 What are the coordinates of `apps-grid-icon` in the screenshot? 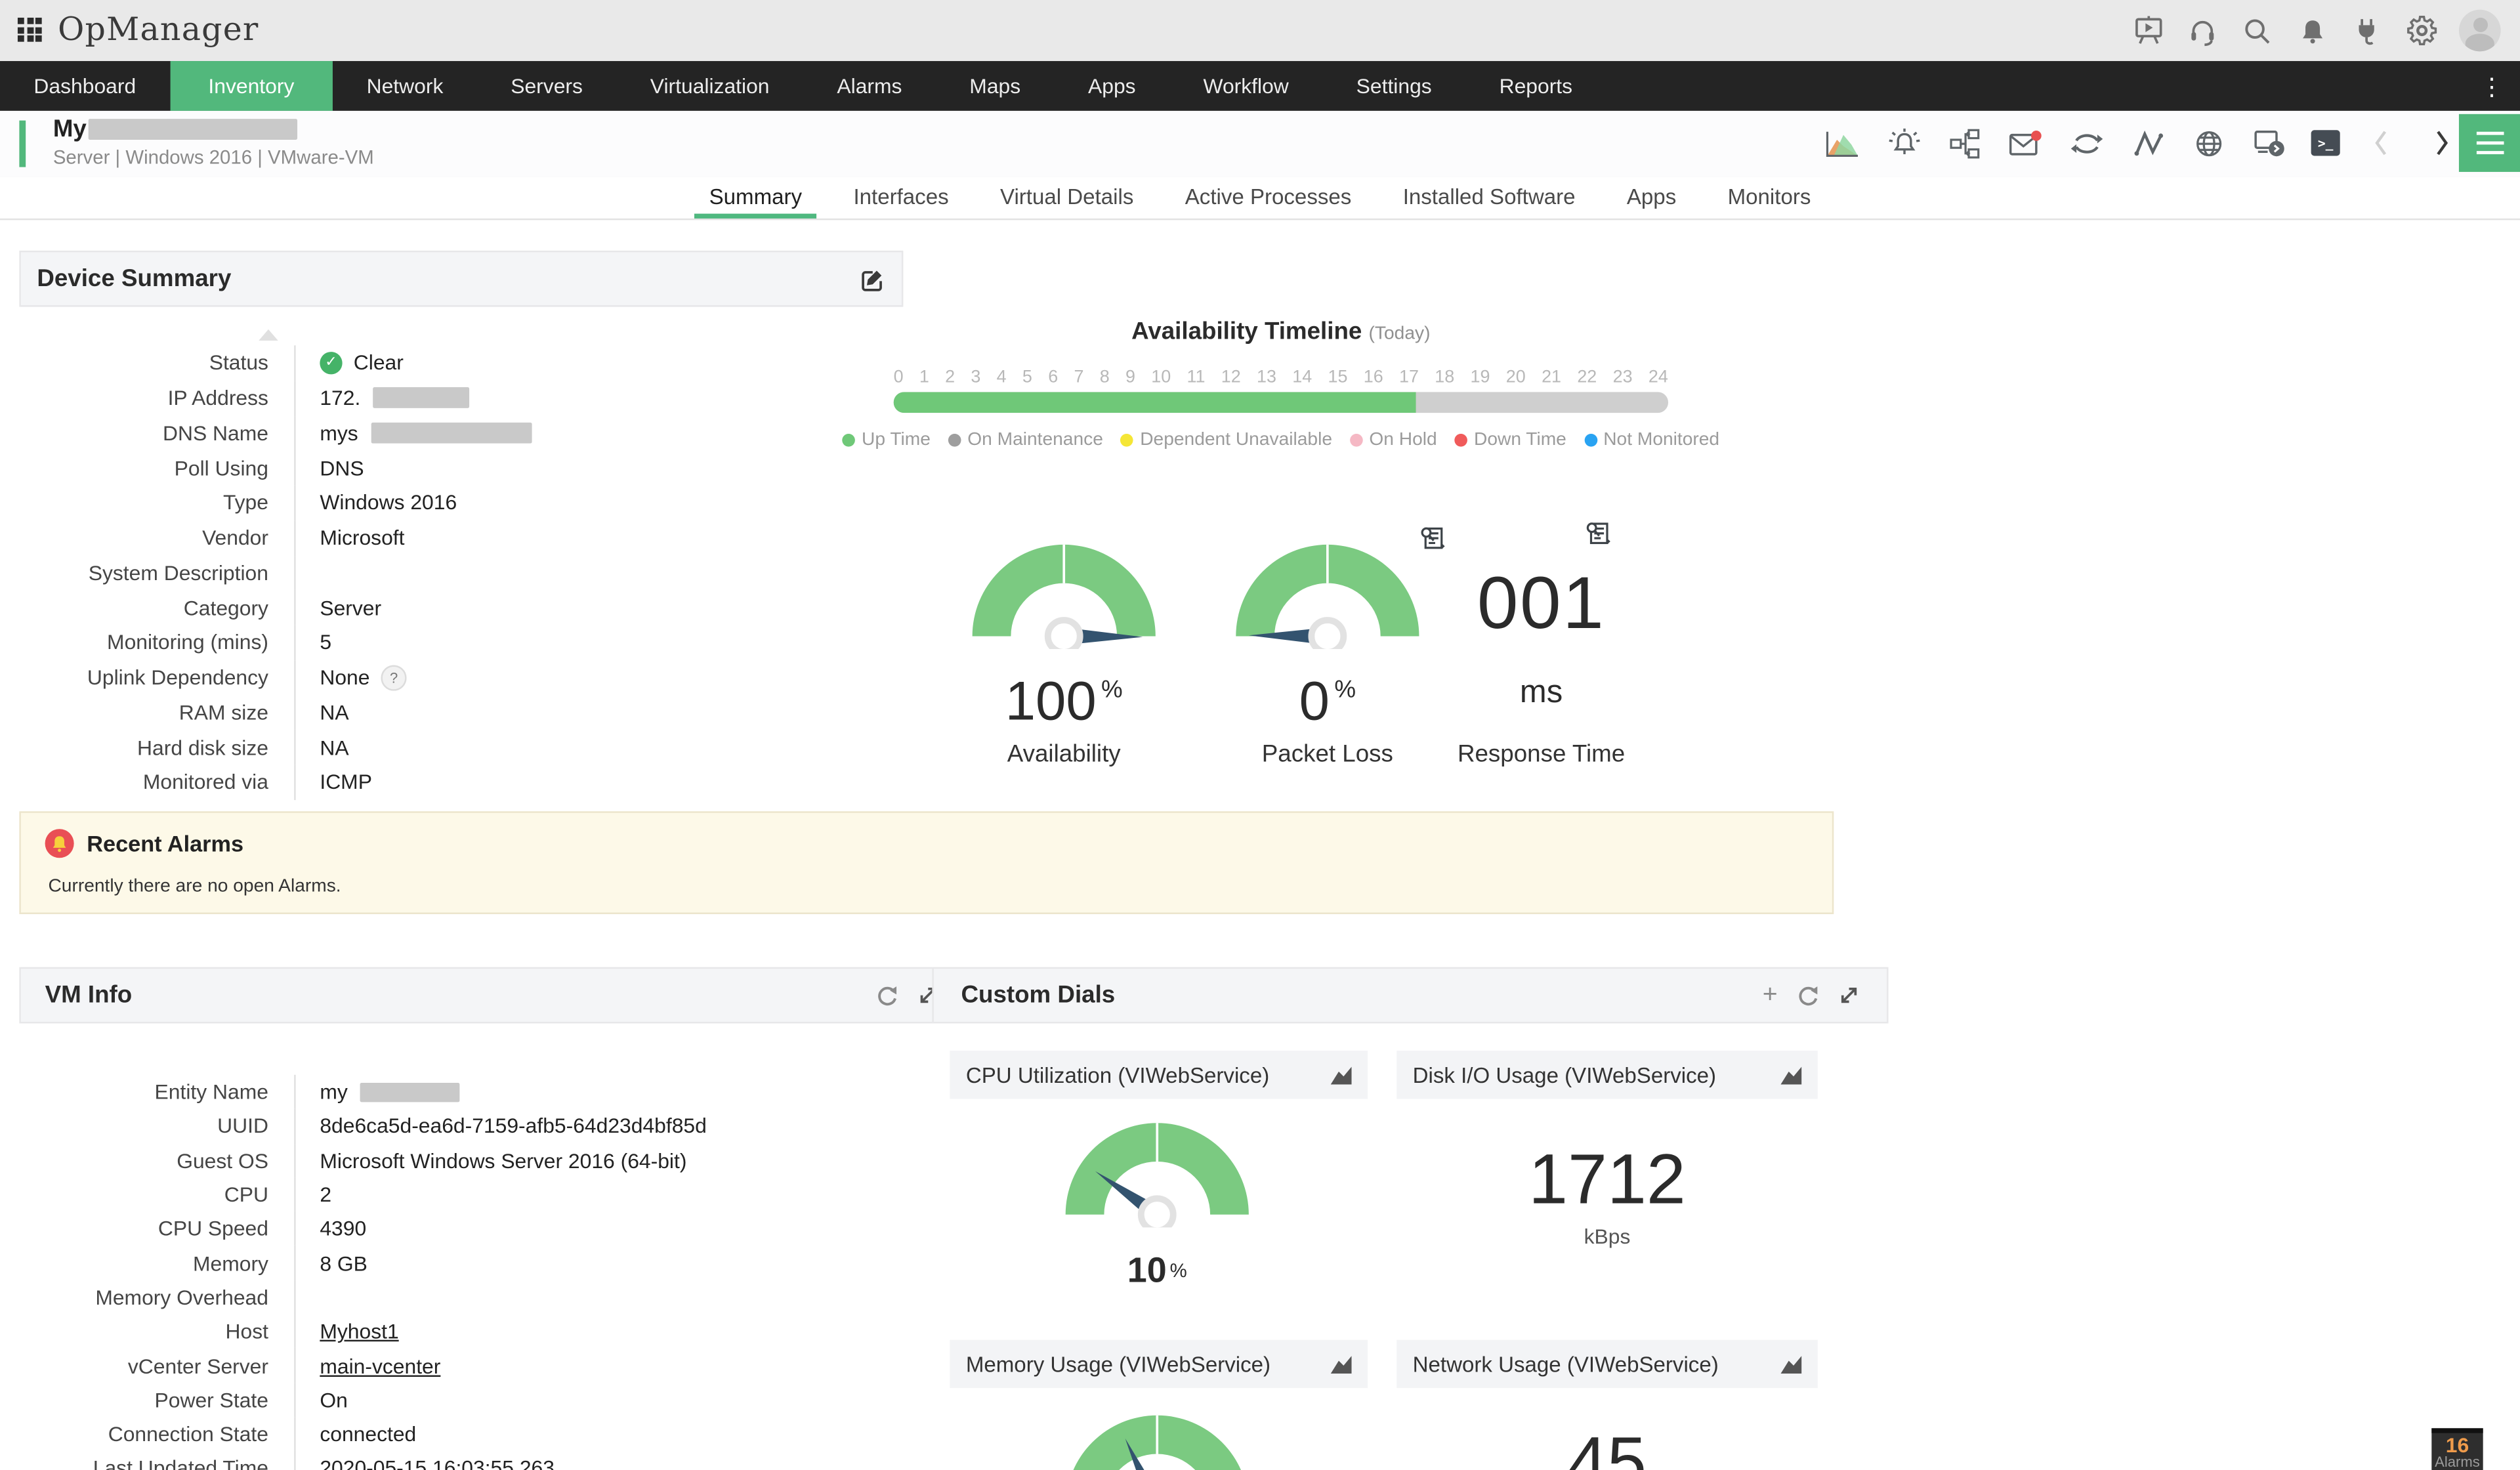 It's located at (30, 30).